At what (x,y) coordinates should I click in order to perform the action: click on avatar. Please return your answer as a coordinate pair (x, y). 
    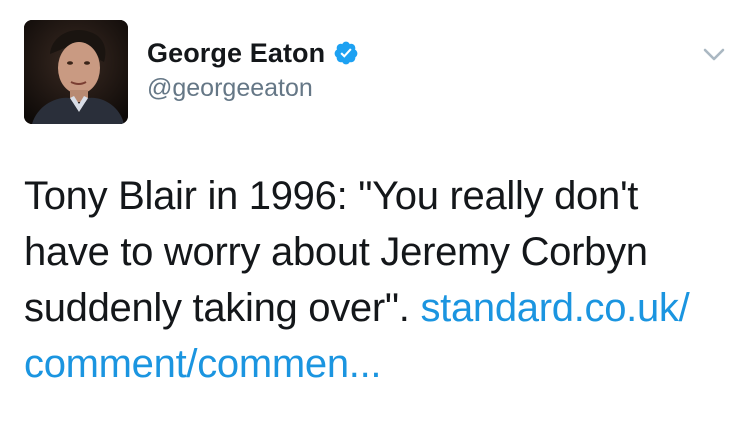
    Looking at the image, I should click on (76, 72).